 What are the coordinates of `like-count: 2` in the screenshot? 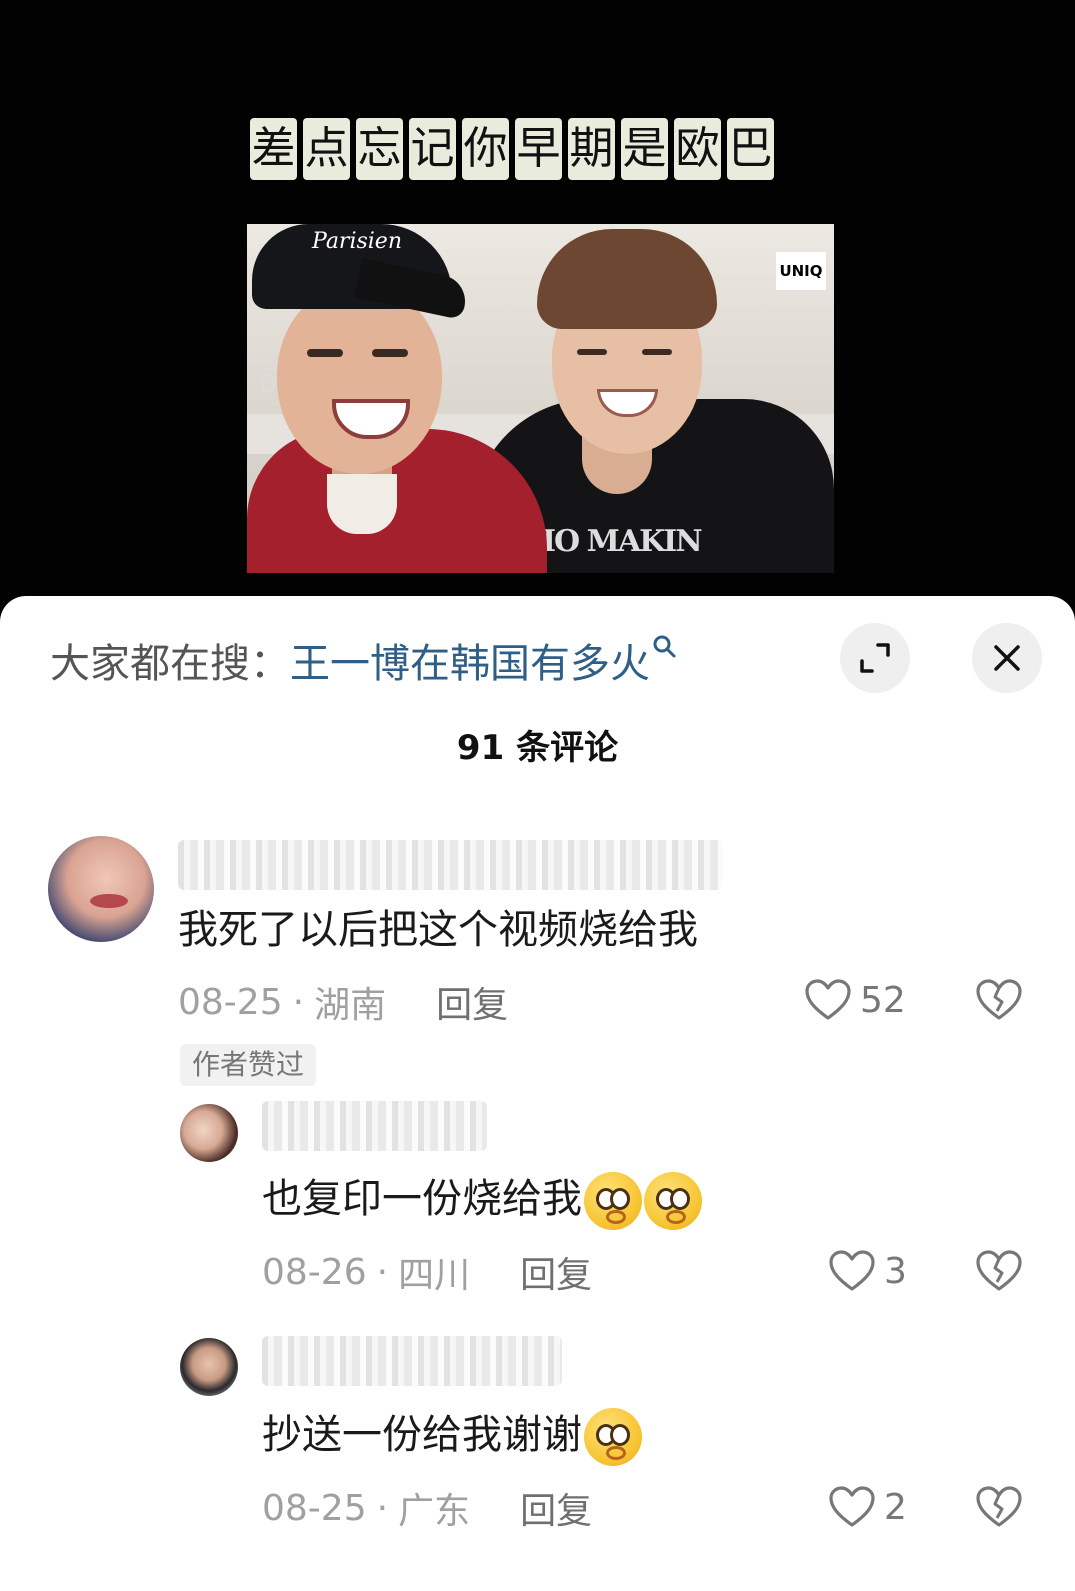 It's located at (895, 1507).